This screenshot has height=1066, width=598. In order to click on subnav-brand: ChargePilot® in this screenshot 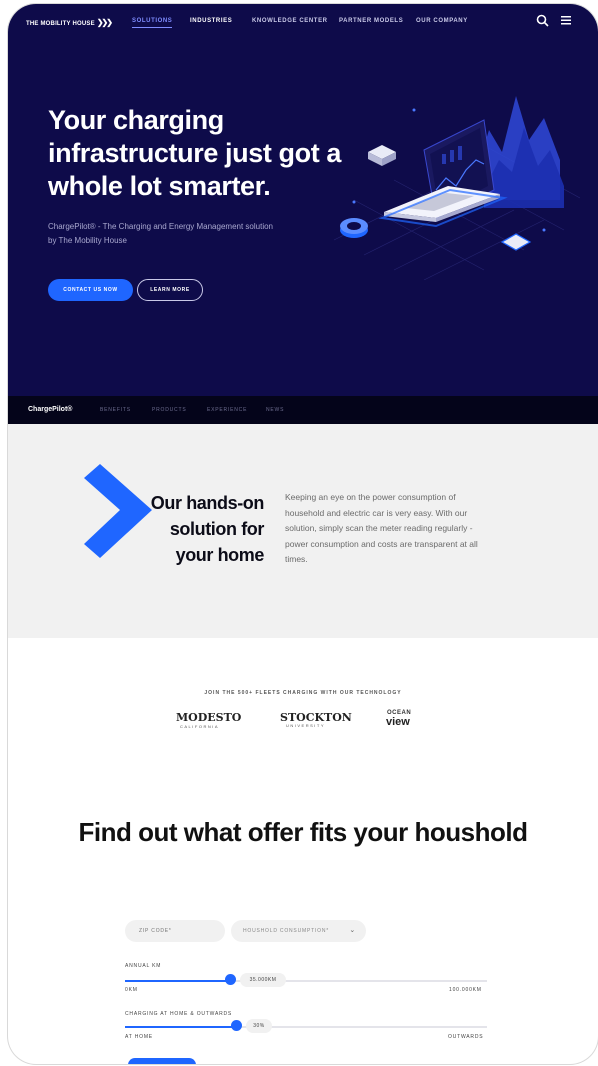, I will do `click(50, 409)`.